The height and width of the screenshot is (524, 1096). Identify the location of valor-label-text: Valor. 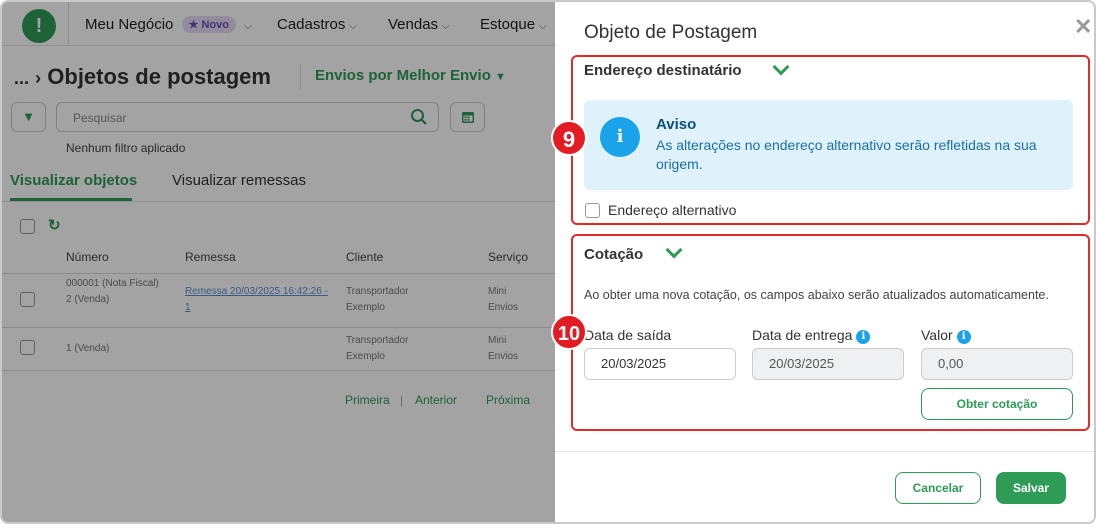
(937, 335).